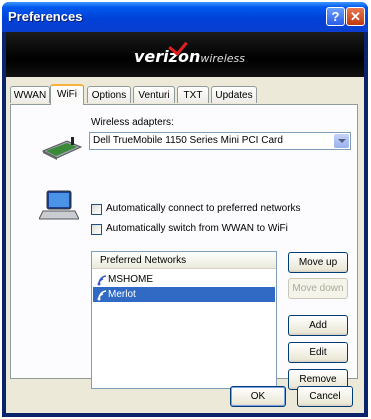  I want to click on network-name: MSHOME, so click(130, 279).